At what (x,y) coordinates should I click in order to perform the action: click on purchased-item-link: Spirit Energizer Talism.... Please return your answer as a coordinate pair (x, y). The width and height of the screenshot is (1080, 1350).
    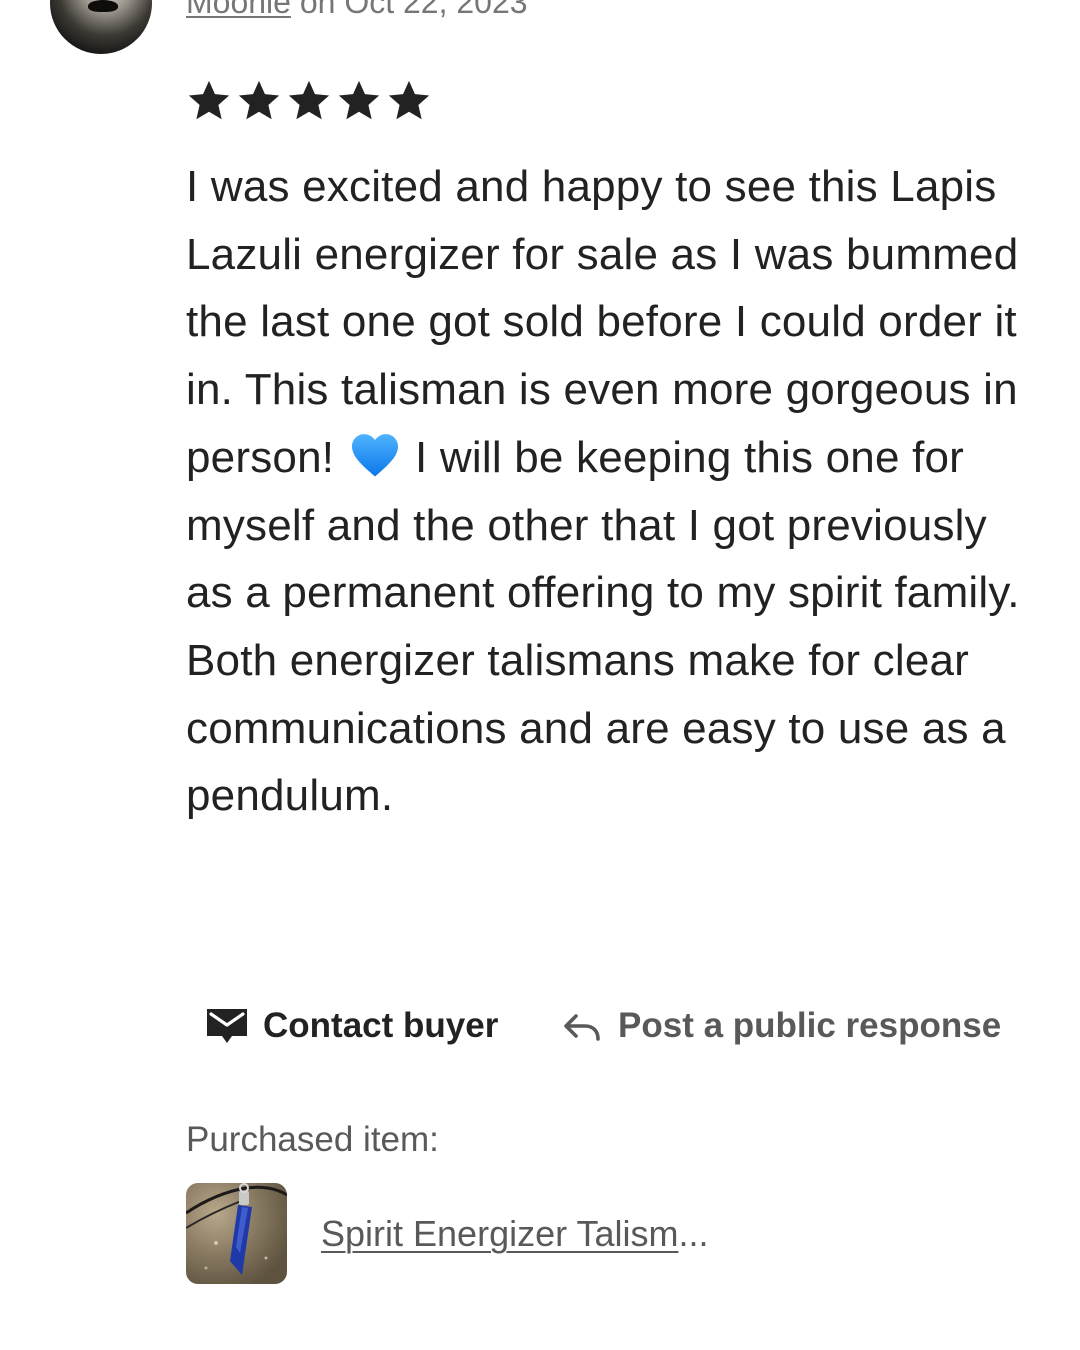
    Looking at the image, I should click on (514, 1234).